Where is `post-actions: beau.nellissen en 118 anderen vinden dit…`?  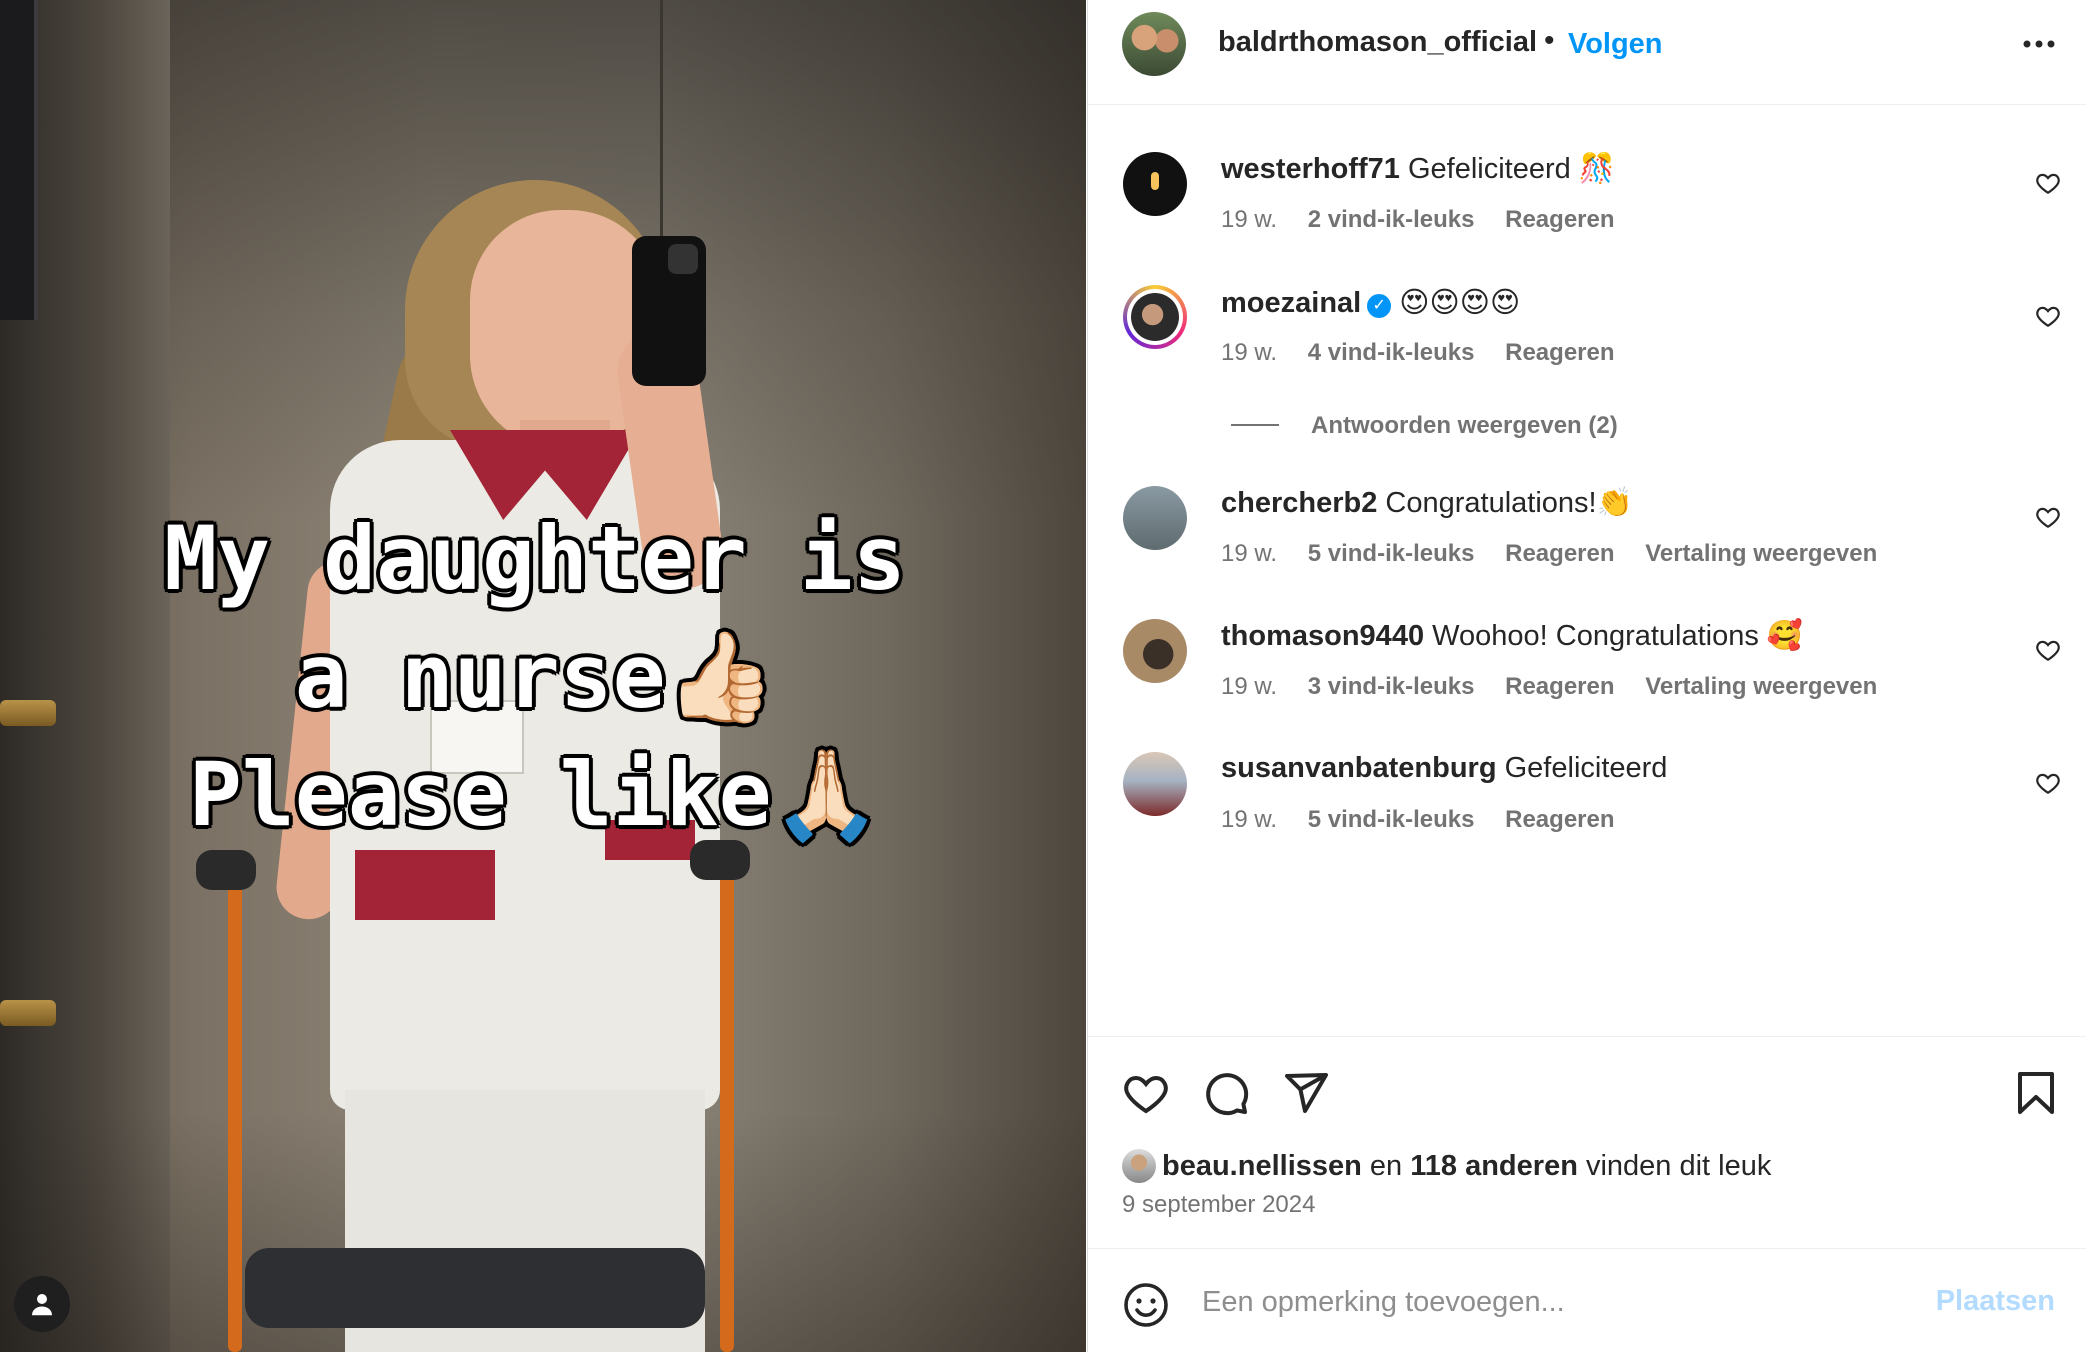
post-actions: beau.nellissen en 118 anderen vinden dit… is located at coordinates (1587, 1142).